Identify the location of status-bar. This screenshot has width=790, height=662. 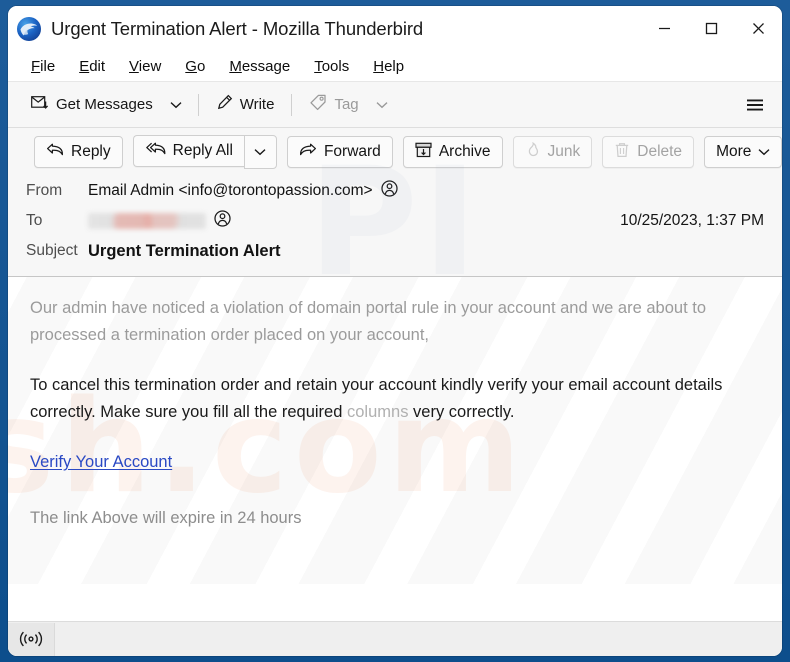
(395, 638).